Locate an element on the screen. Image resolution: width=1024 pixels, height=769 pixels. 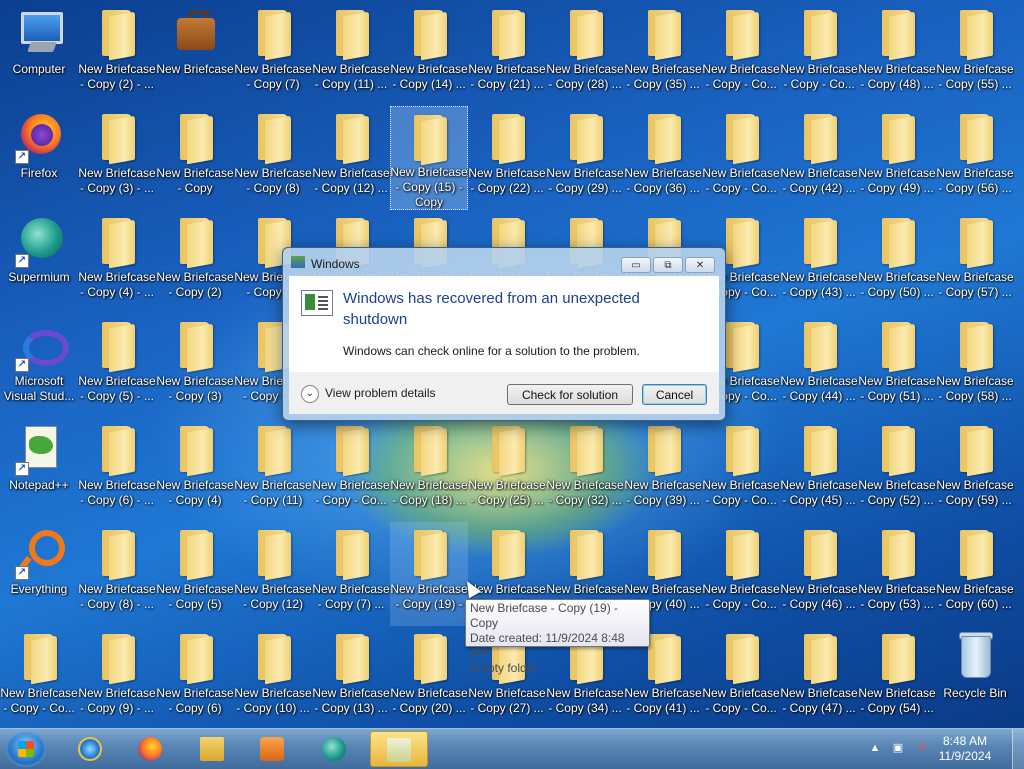
folder-icon is located at coordinates (897, 449).